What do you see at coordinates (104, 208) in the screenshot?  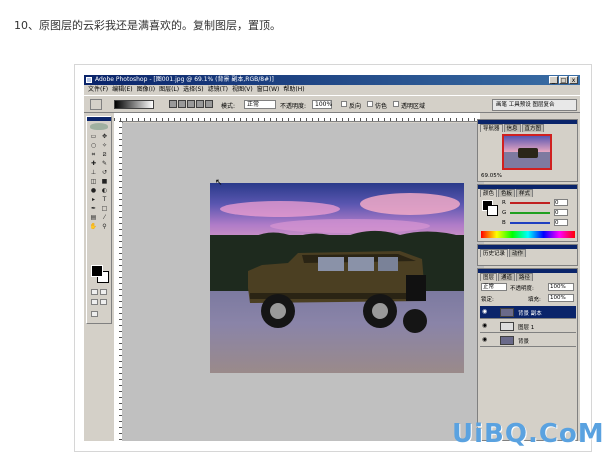 I see `shape-tool-icon: □` at bounding box center [104, 208].